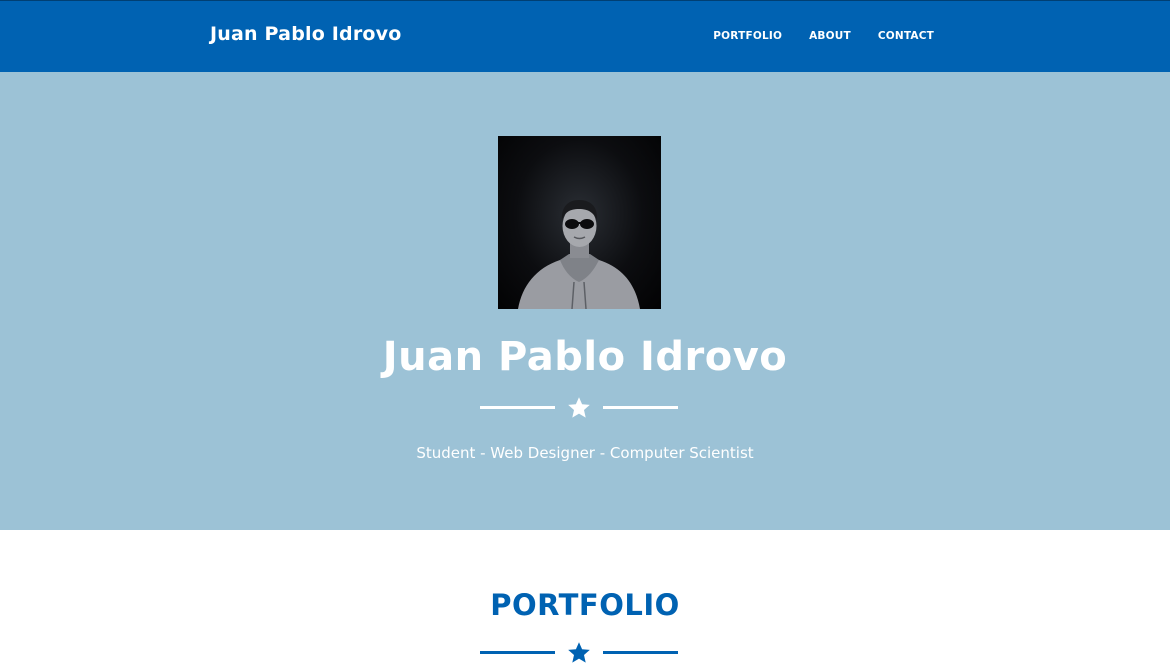 The image size is (1170, 665). I want to click on brand-link: Juan Pablo Idrovo, so click(306, 34).